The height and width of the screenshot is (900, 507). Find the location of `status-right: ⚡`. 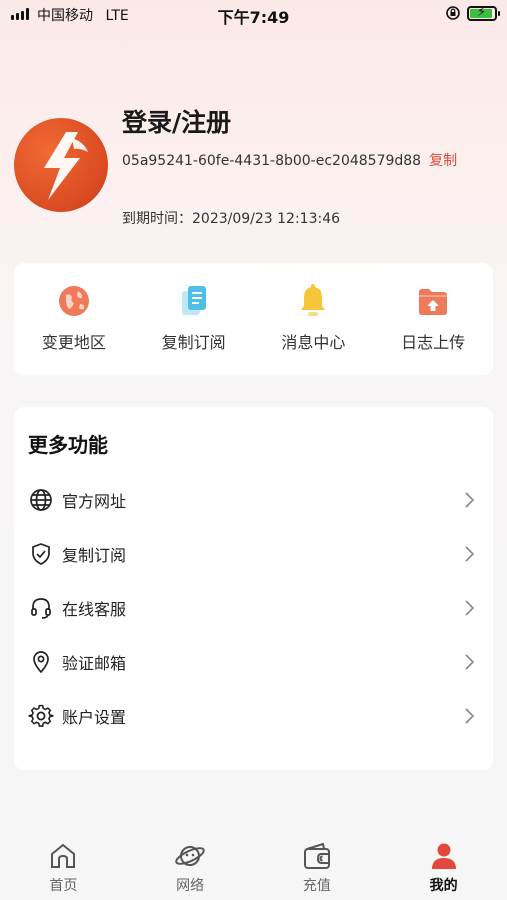

status-right: ⚡ is located at coordinates (472, 13).